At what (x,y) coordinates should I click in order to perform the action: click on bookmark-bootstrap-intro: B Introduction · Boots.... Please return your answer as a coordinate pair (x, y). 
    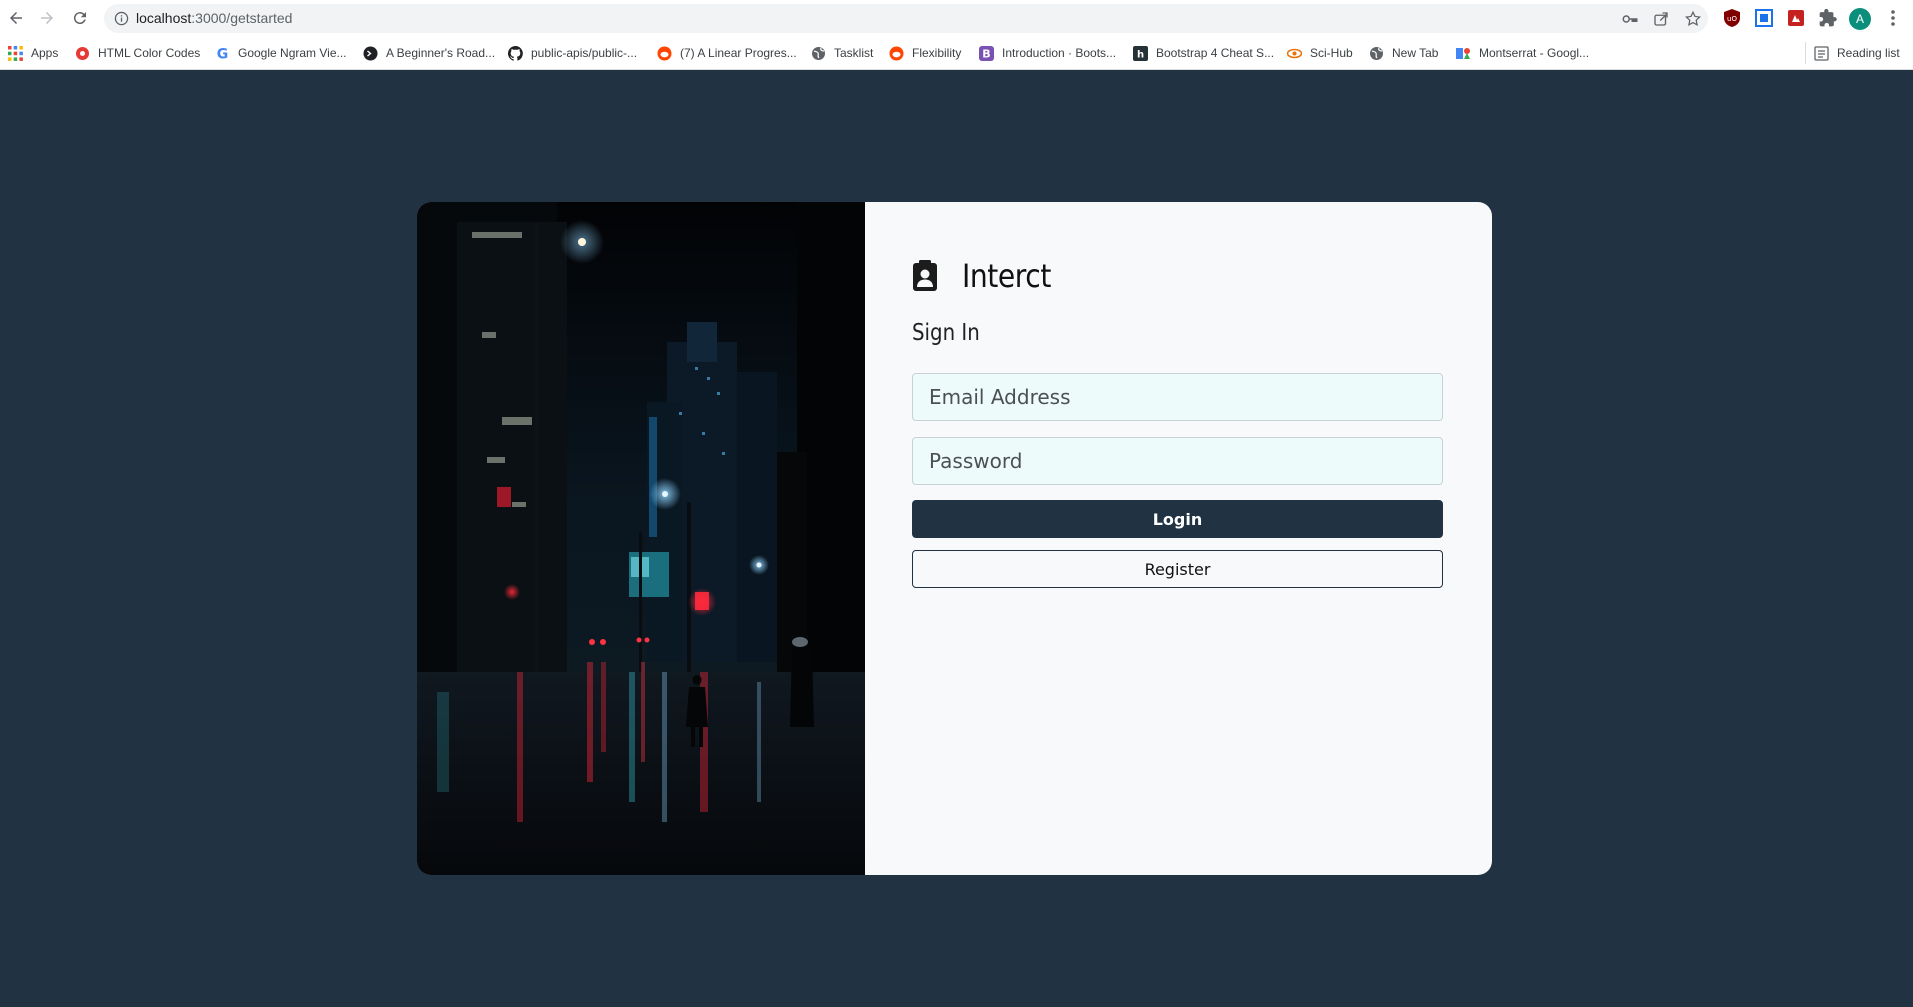
    Looking at the image, I should click on (1047, 53).